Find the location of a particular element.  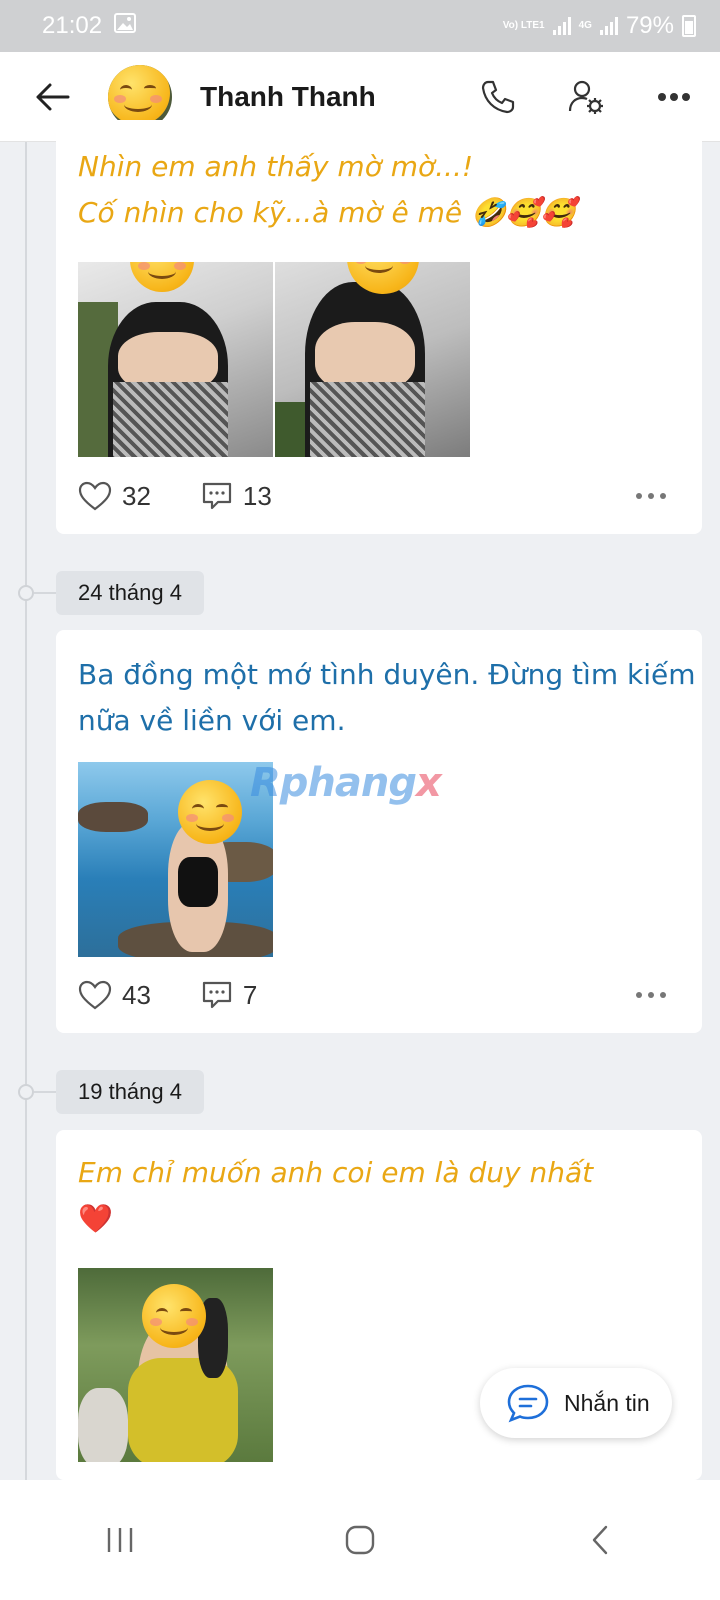

like-count: 43 is located at coordinates (136, 994).